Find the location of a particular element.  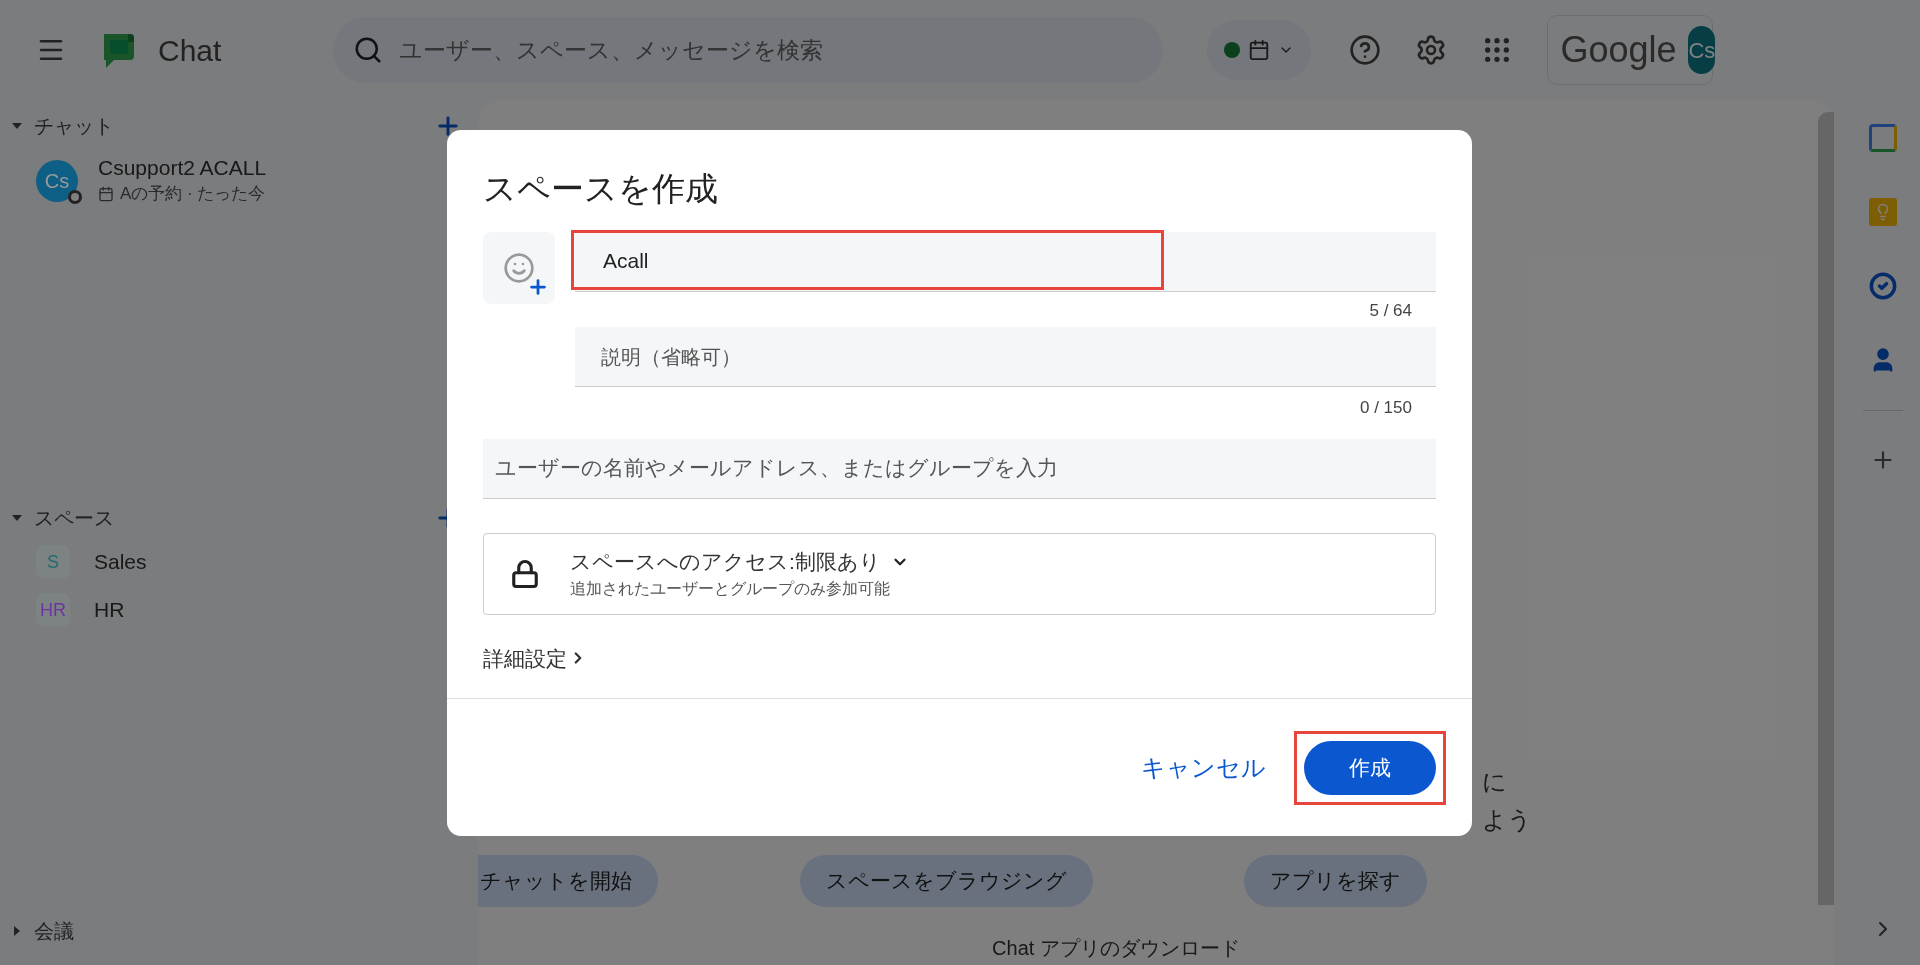

space-avatar: S is located at coordinates (53, 562).